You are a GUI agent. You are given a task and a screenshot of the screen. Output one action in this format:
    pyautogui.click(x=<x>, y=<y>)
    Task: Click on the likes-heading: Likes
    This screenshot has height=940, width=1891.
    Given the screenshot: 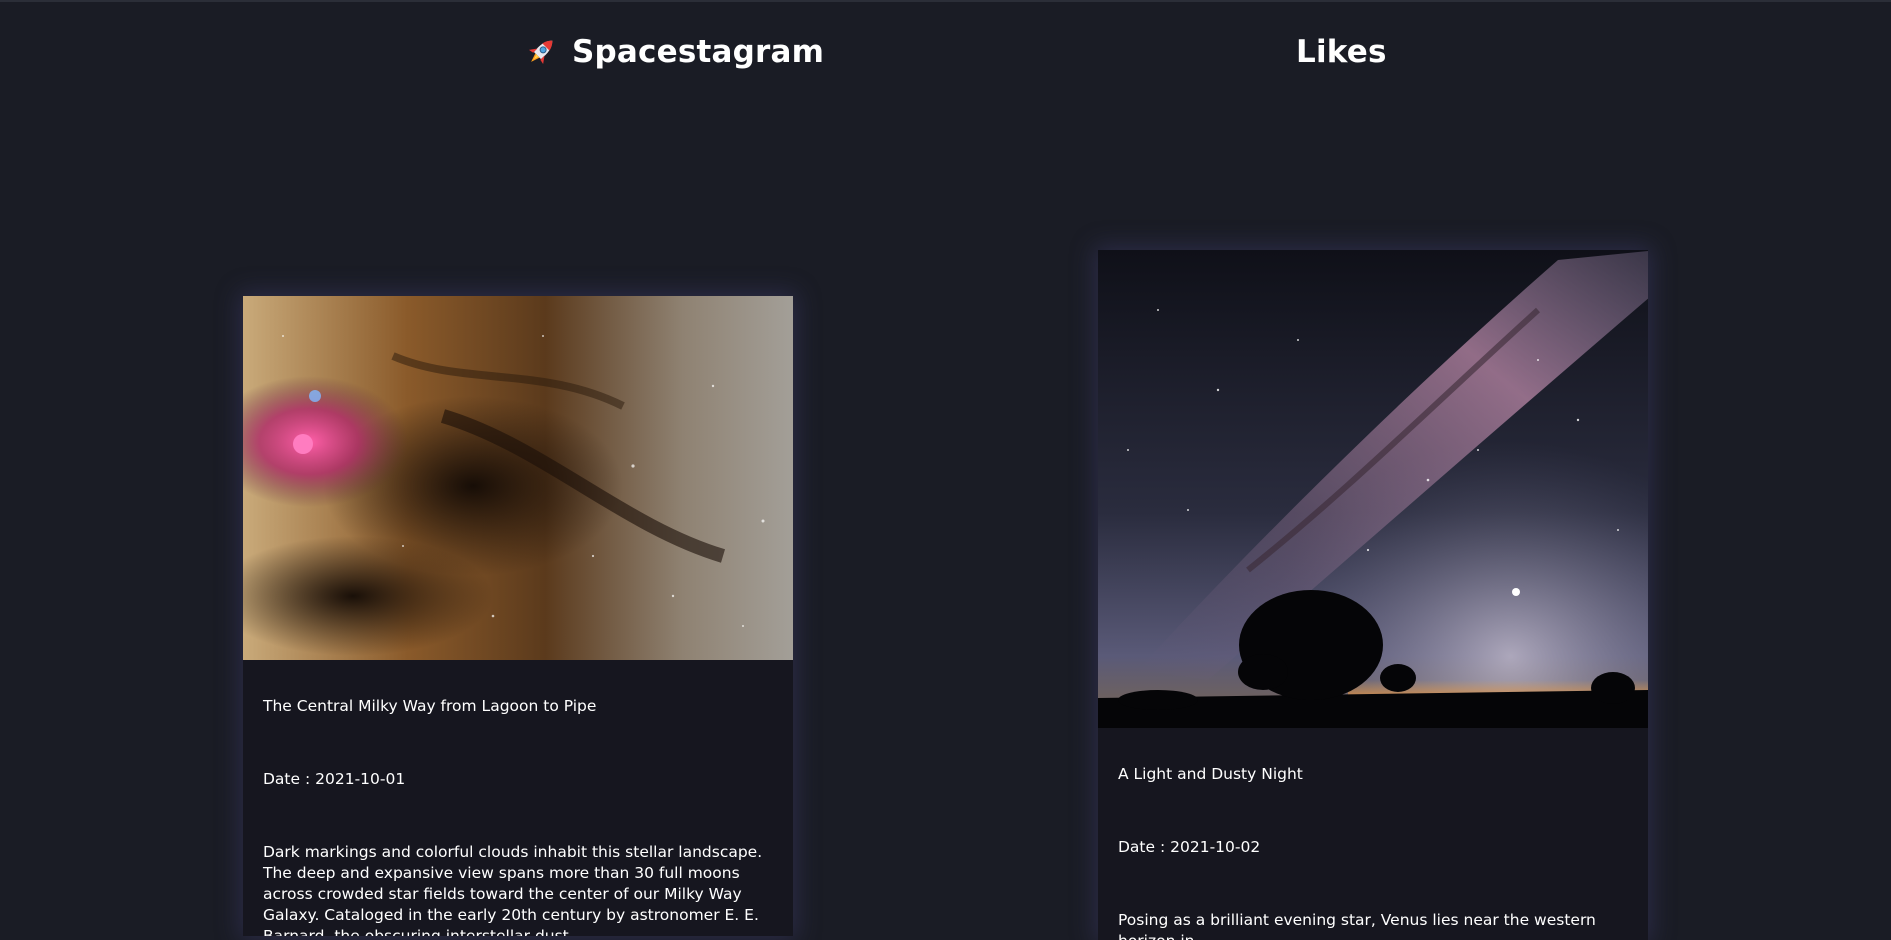 What is the action you would take?
    pyautogui.click(x=1341, y=52)
    